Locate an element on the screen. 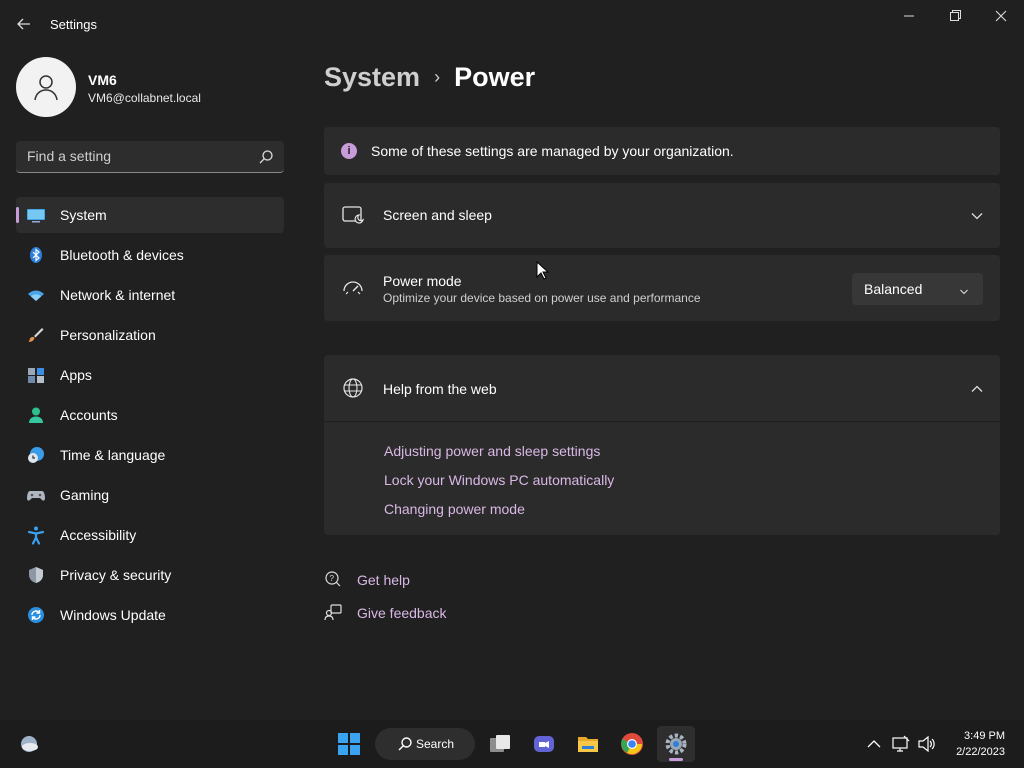 The image size is (1024, 768). sidebar-item-label: Windows Update is located at coordinates (113, 615).